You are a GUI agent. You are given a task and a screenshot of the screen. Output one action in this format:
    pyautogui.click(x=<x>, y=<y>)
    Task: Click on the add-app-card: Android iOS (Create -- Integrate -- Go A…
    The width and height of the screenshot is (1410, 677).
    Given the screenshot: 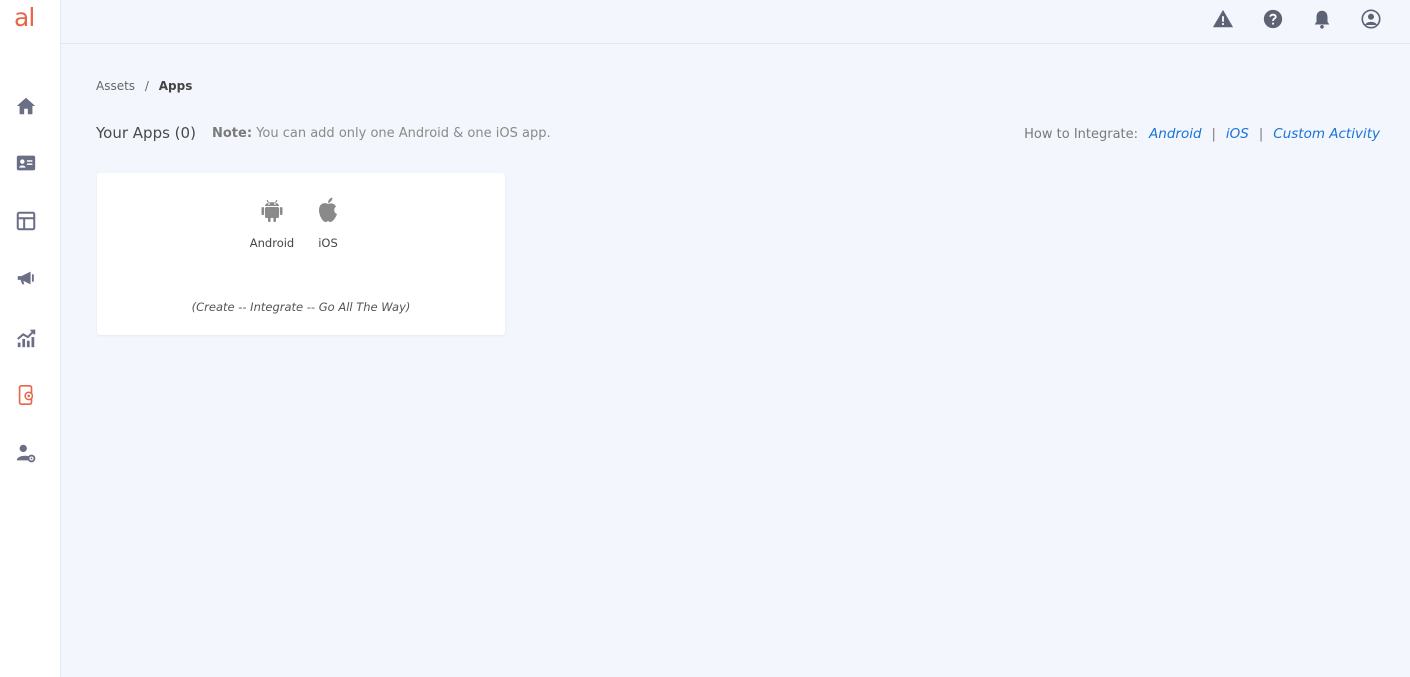 What is the action you would take?
    pyautogui.click(x=301, y=254)
    